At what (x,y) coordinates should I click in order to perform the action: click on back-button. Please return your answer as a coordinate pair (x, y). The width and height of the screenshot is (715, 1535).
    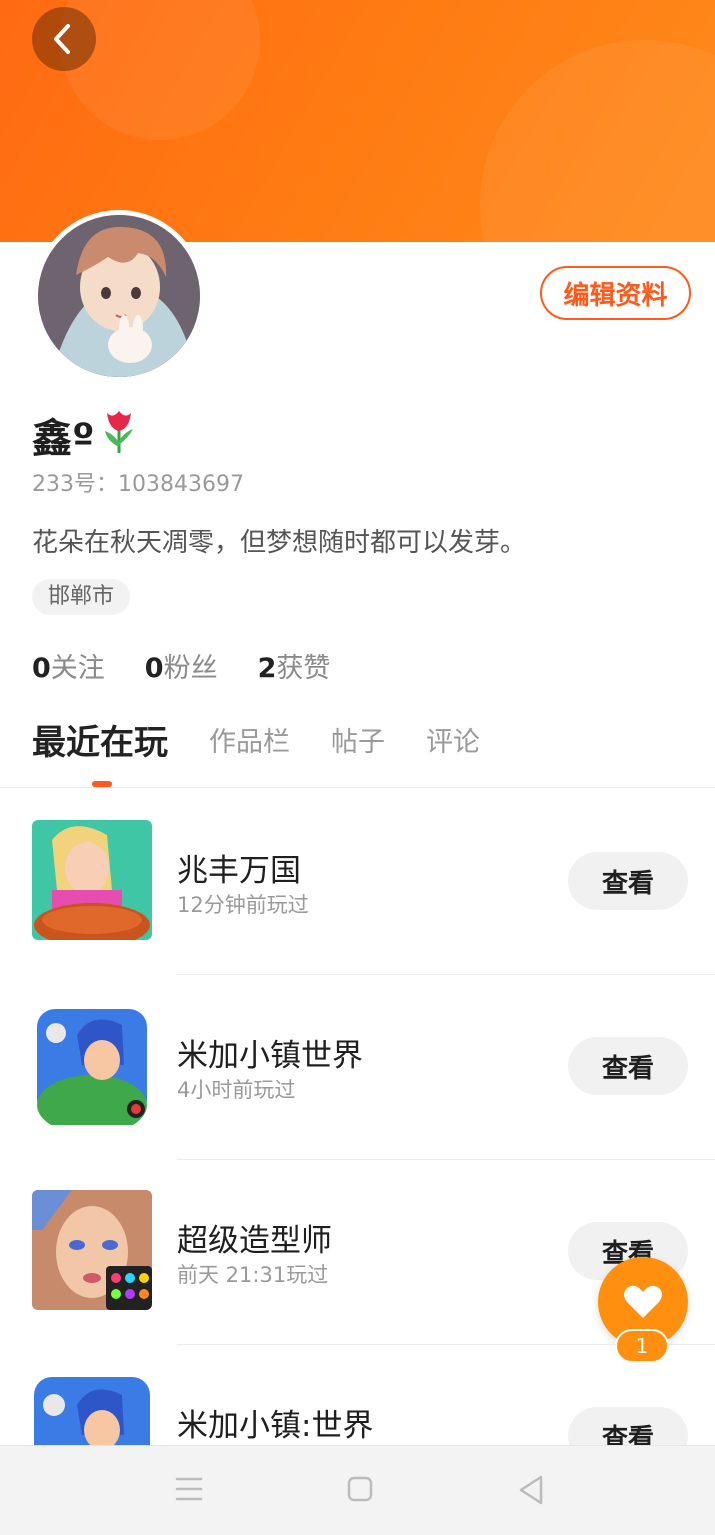
    Looking at the image, I should click on (64, 39).